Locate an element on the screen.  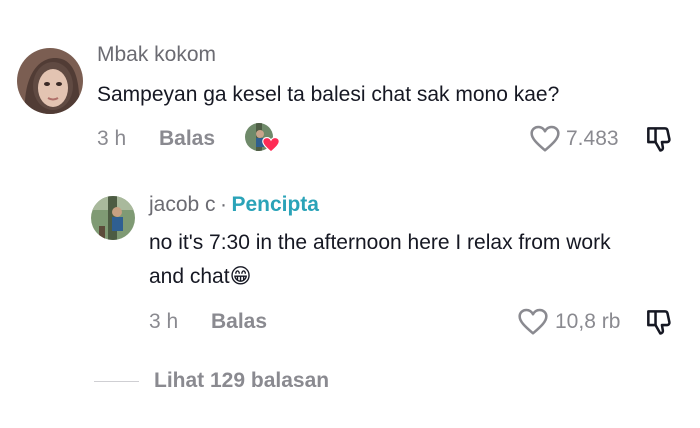
liked-heart-icon is located at coordinates (271, 145).